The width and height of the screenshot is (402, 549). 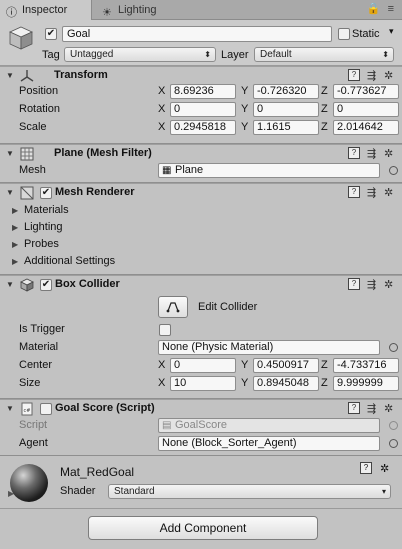 I want to click on mesh-filter-component: ▼ Plane (Mesh Filter) ? ⇶ ✲ Mesh ▦ Plane, so click(x=201, y=163).